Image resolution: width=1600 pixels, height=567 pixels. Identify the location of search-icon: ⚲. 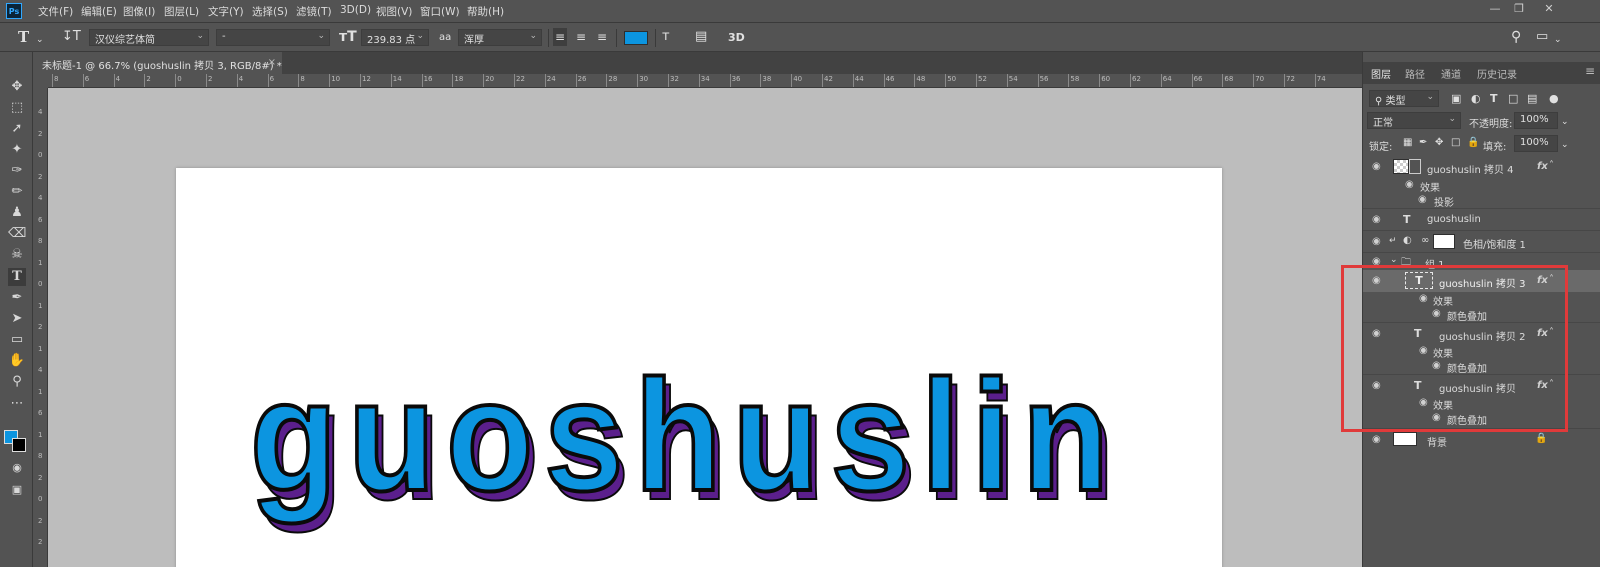
(1516, 37).